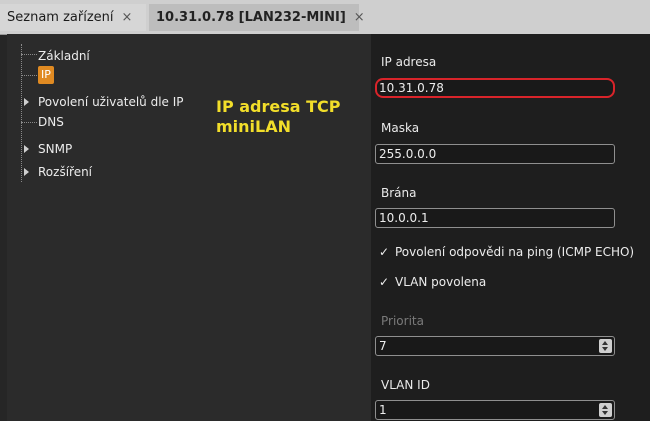  I want to click on tree-item-snmp: SNMP, so click(55, 149).